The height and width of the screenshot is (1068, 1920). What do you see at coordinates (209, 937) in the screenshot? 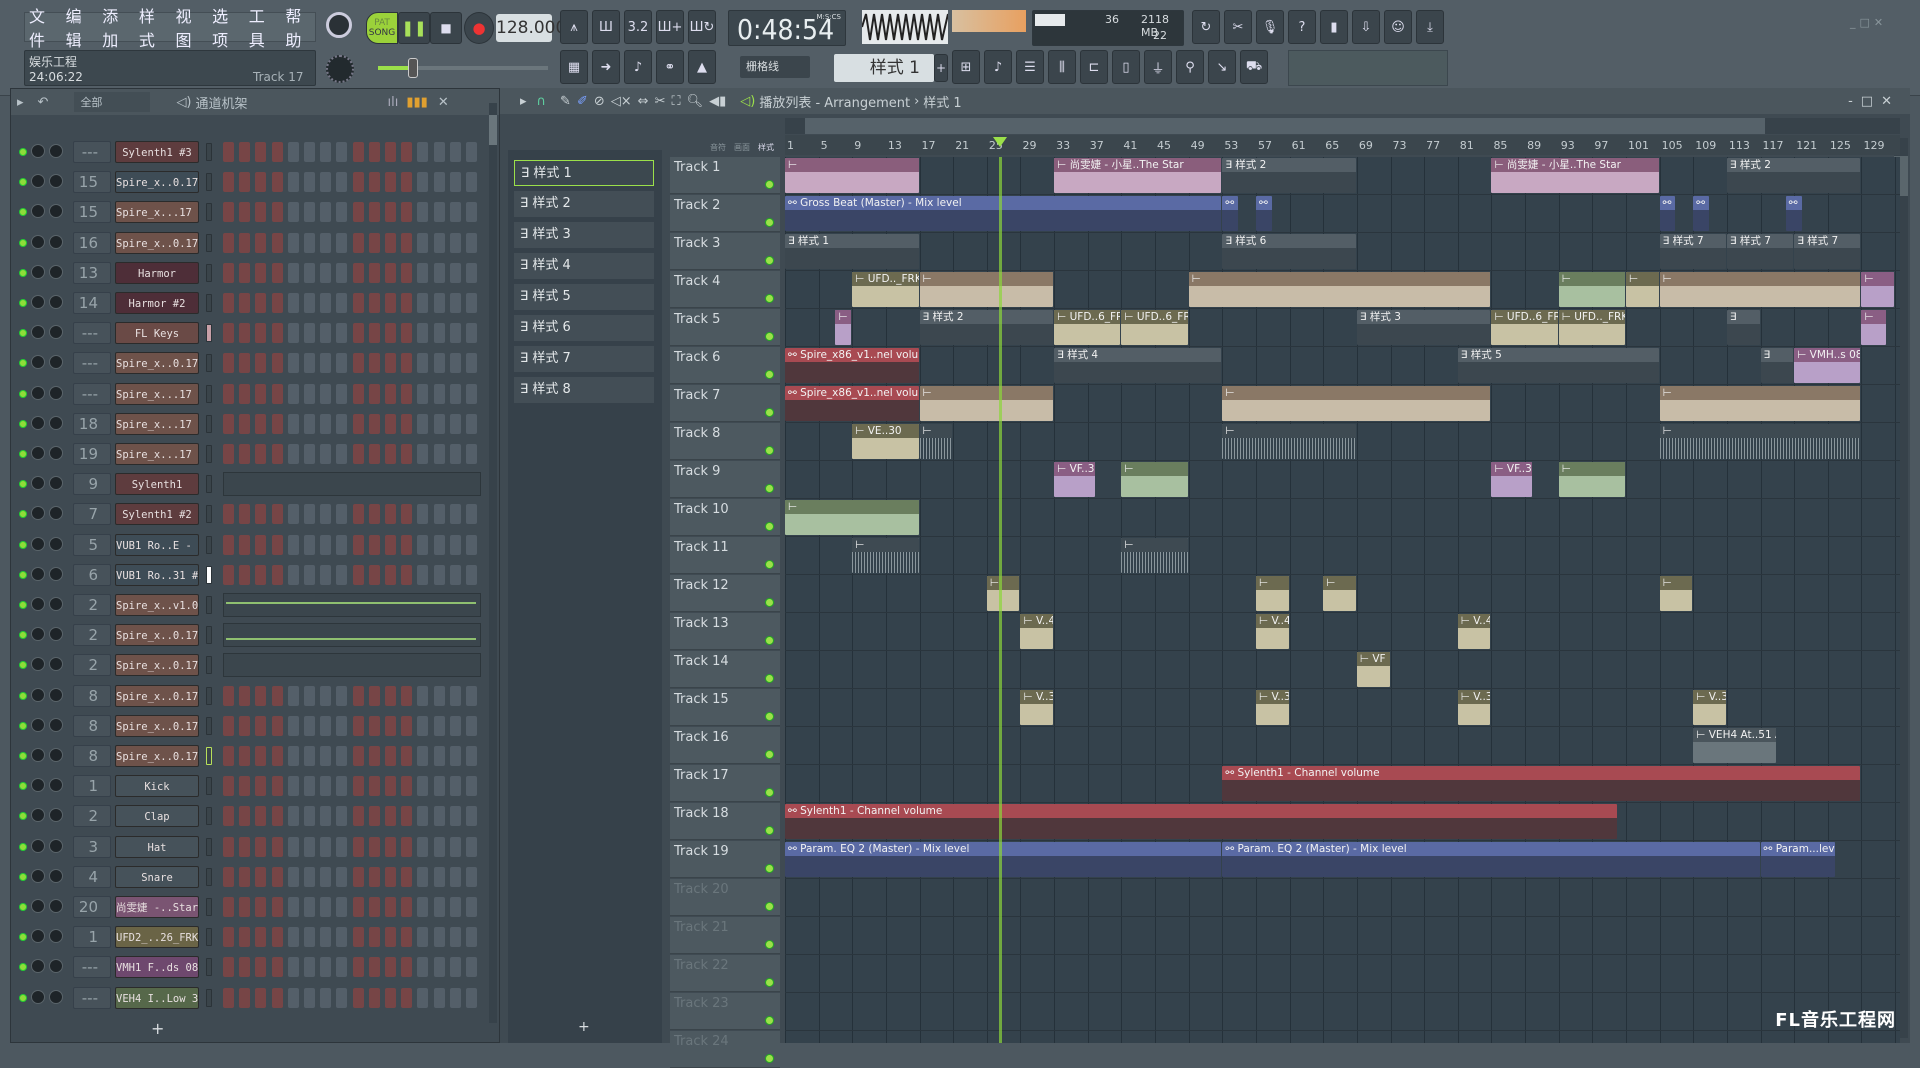
I see `channel-select` at bounding box center [209, 937].